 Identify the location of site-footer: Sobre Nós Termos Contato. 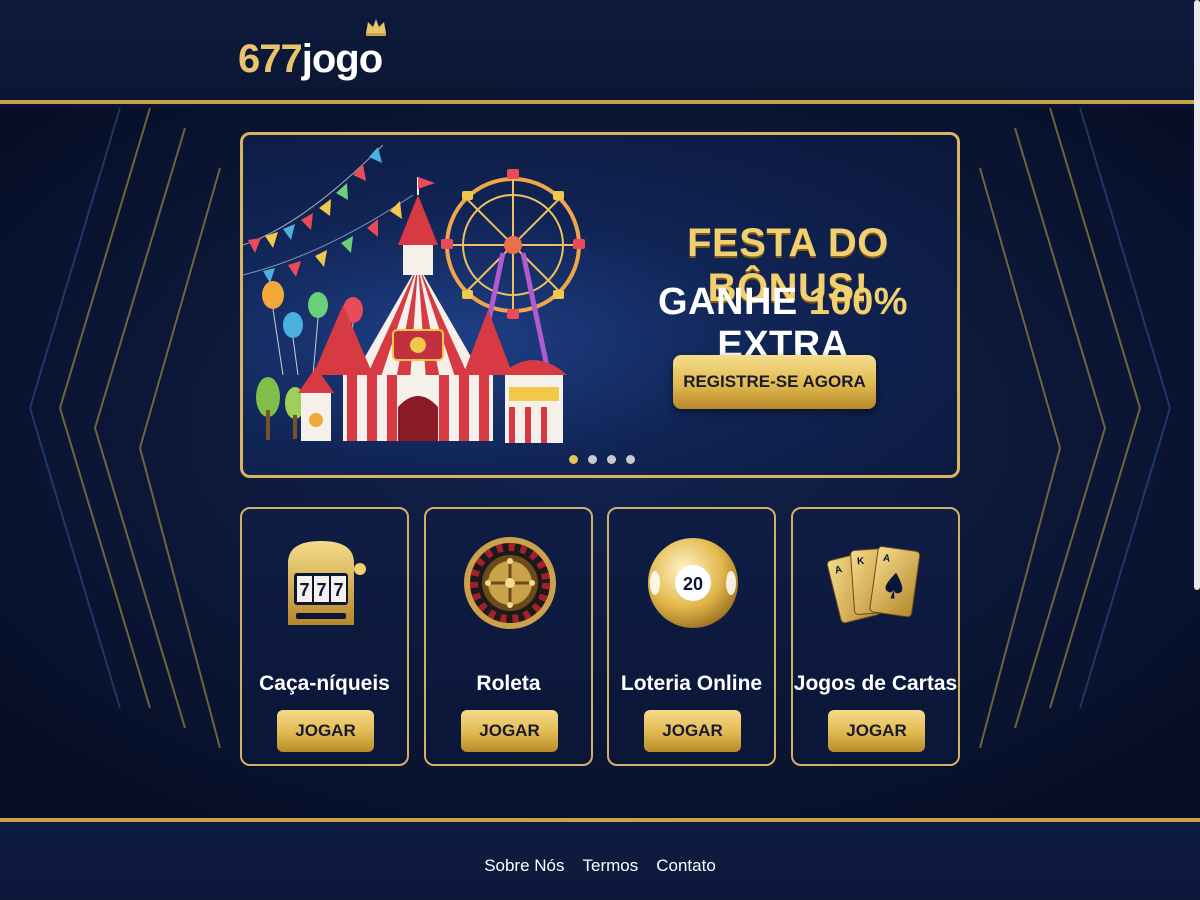
(600, 859).